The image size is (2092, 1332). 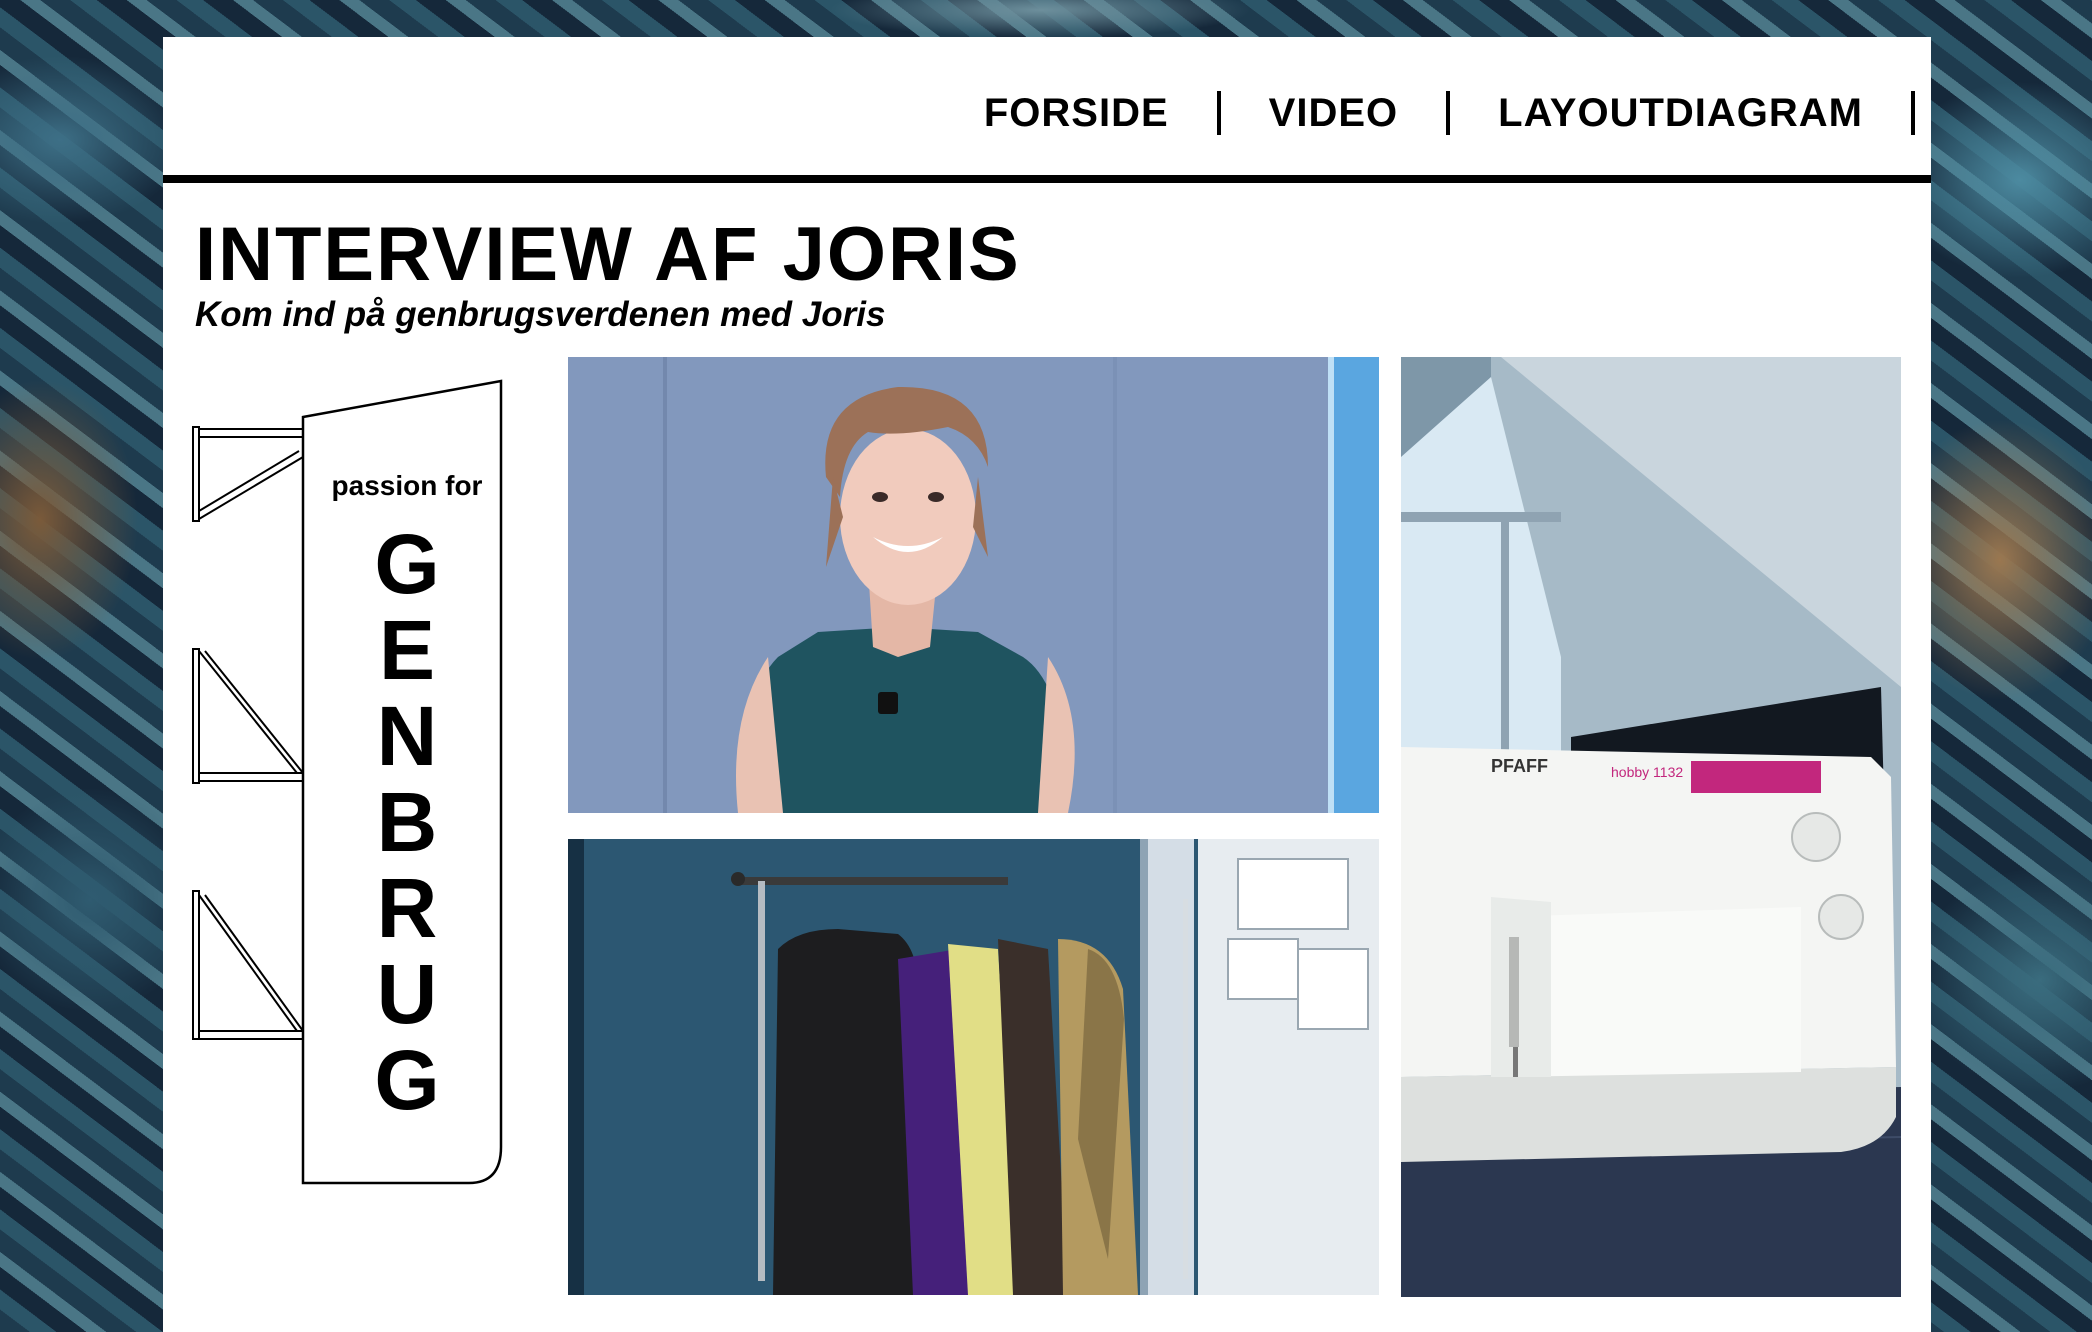 I want to click on top-navigation: FORSIDE VIDEO LAYOUTDIAGRAM, so click(x=1425, y=113).